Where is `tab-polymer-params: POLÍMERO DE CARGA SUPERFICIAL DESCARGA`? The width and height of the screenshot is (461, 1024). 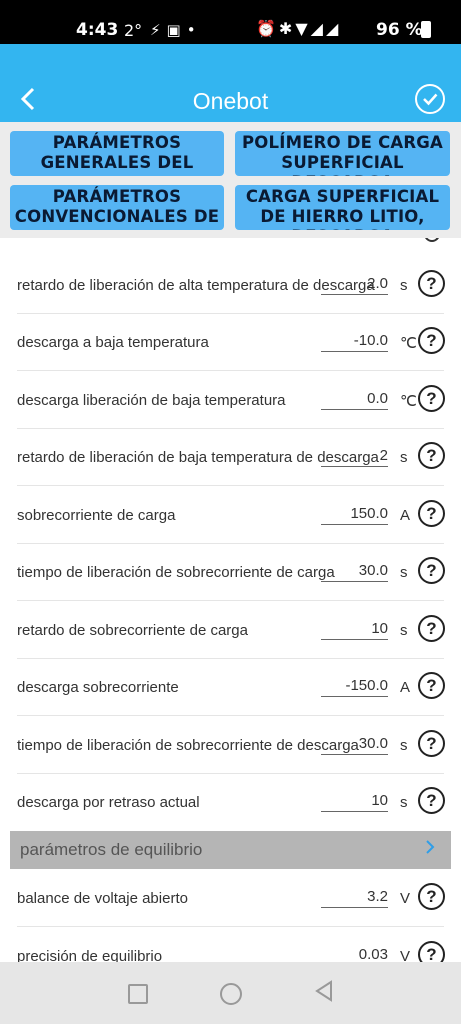 tab-polymer-params: POLÍMERO DE CARGA SUPERFICIAL DESCARGA is located at coordinates (342, 153).